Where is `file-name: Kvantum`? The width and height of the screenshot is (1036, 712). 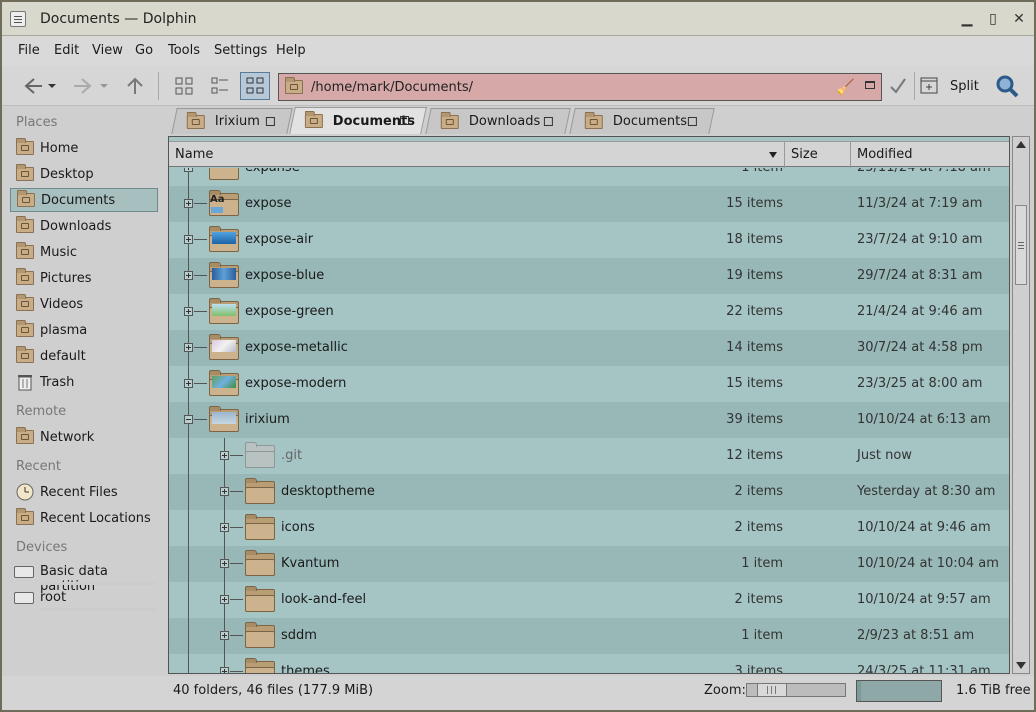 file-name: Kvantum is located at coordinates (310, 563).